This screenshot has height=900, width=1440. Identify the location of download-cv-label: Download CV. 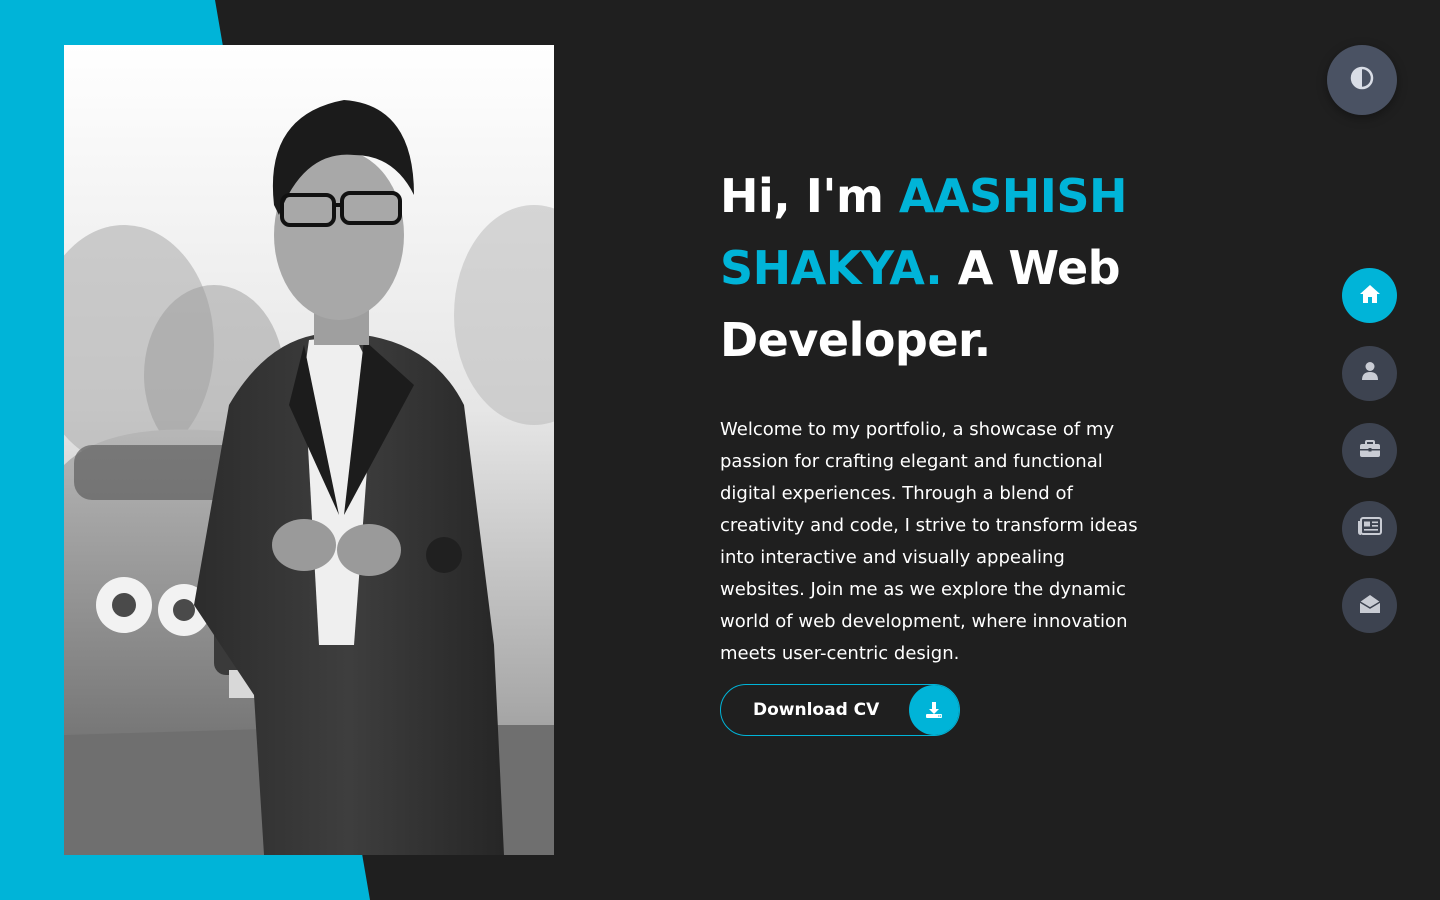
(816, 710).